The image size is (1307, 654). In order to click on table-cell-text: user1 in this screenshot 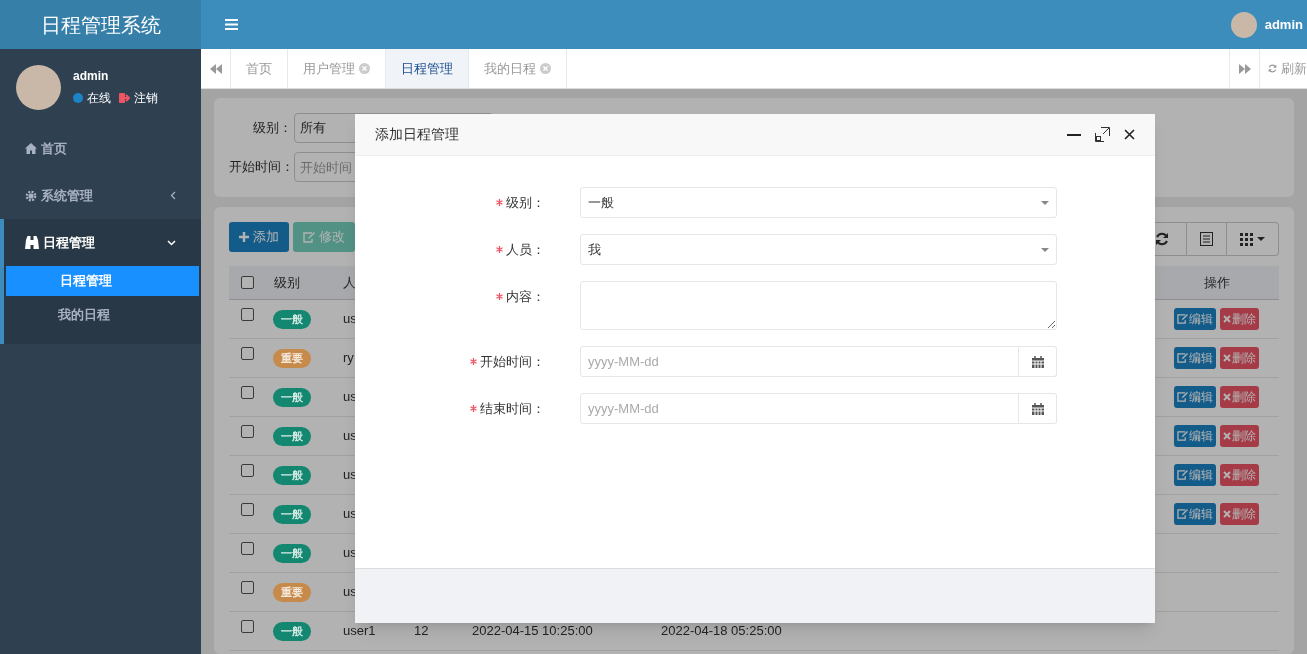, I will do `click(360, 631)`.